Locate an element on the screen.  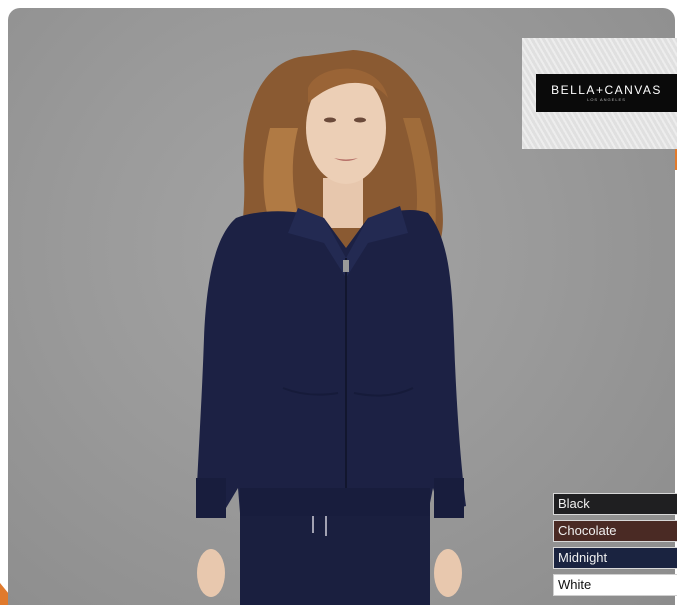
swatch-midnight: Midnight is located at coordinates (615, 558).